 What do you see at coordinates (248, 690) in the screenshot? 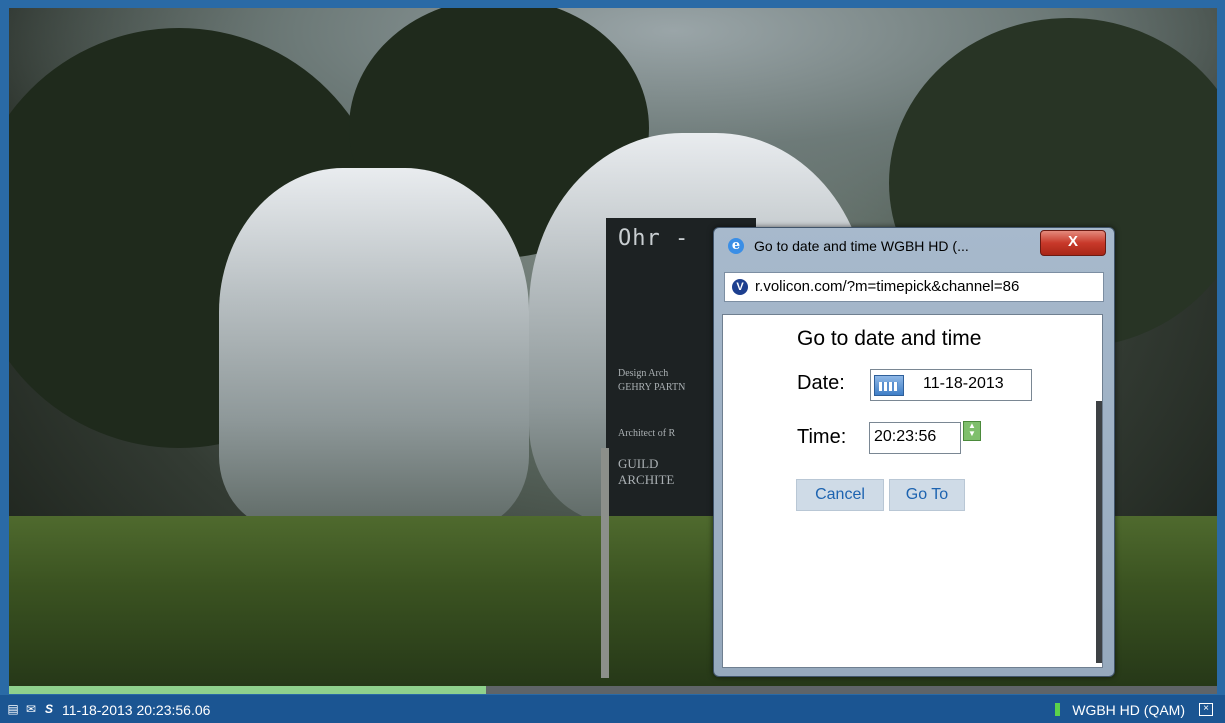
I see `playback-progress-fill` at bounding box center [248, 690].